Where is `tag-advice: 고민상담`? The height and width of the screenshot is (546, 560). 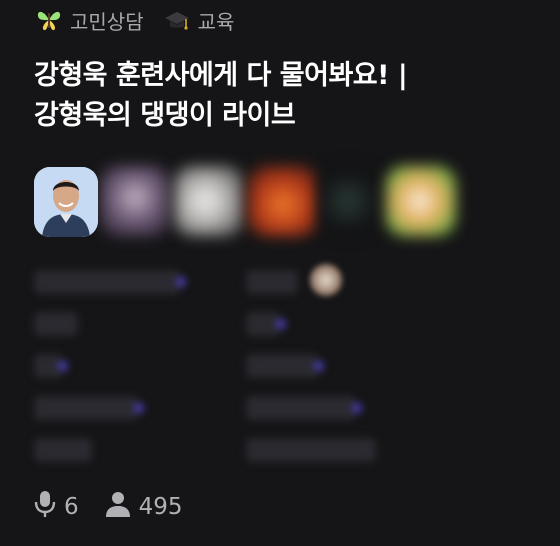
tag-advice: 고민상담 is located at coordinates (90, 20).